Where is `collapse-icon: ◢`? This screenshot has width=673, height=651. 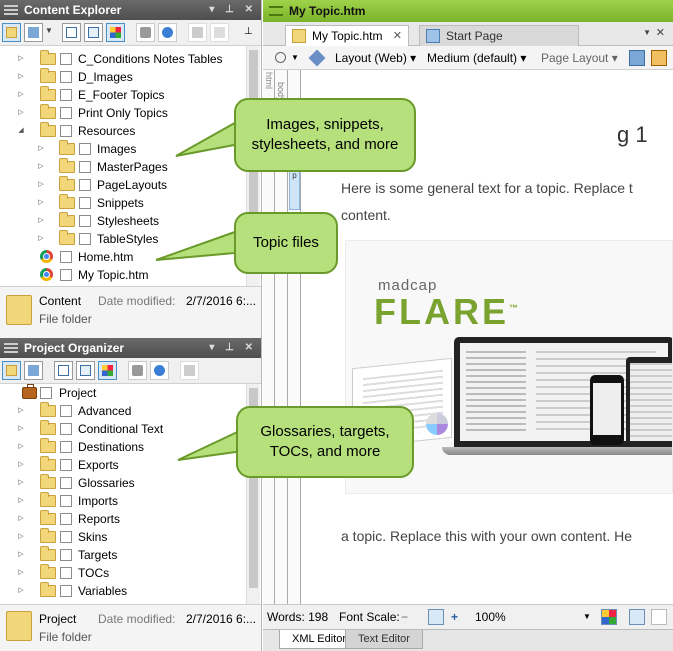 collapse-icon: ◢ is located at coordinates (21, 131).